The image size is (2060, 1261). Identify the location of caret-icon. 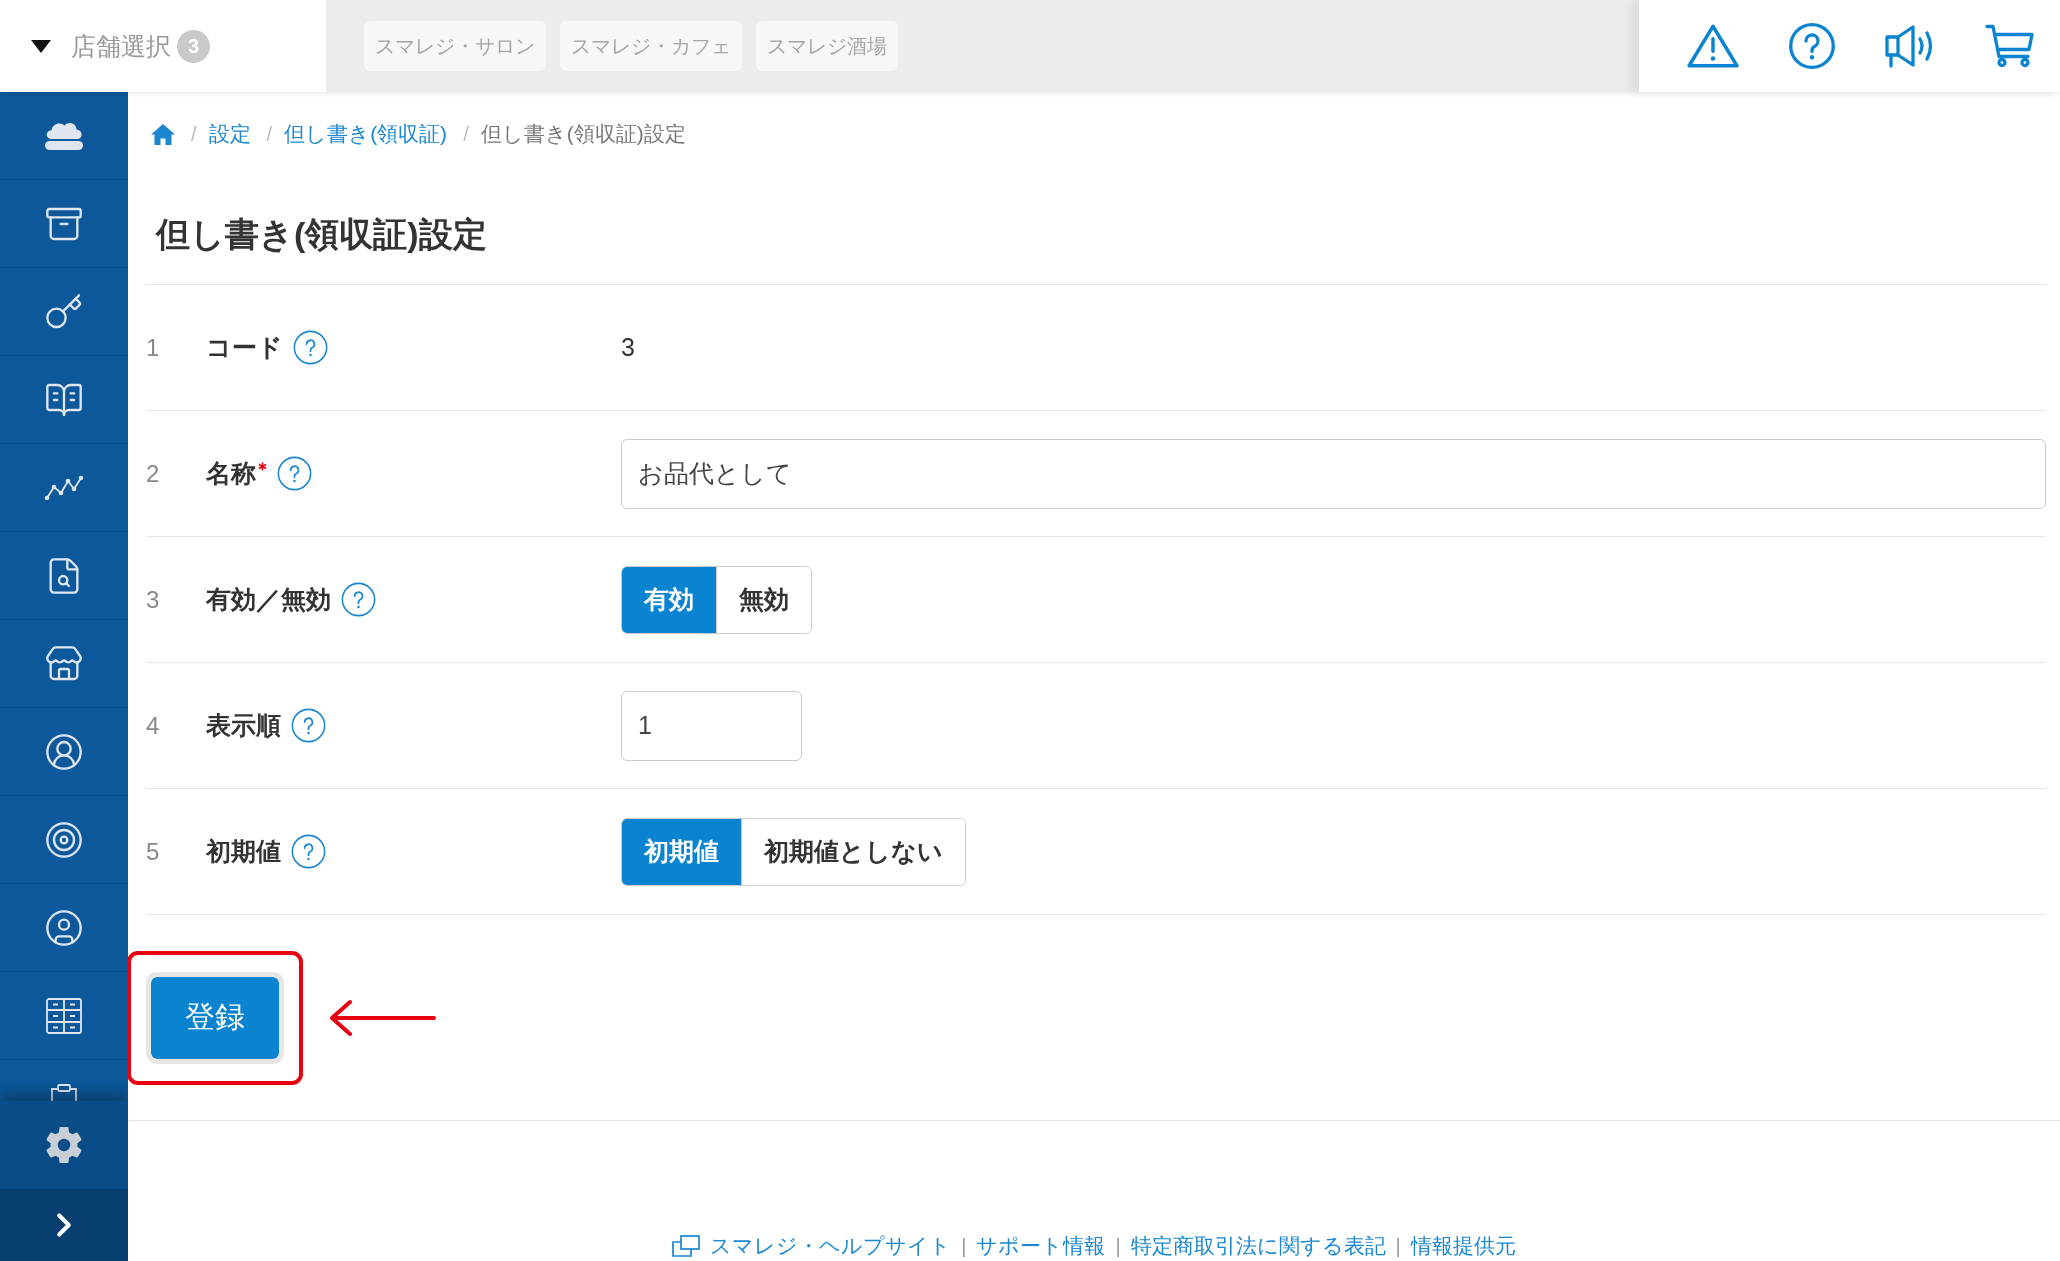
(41, 46).